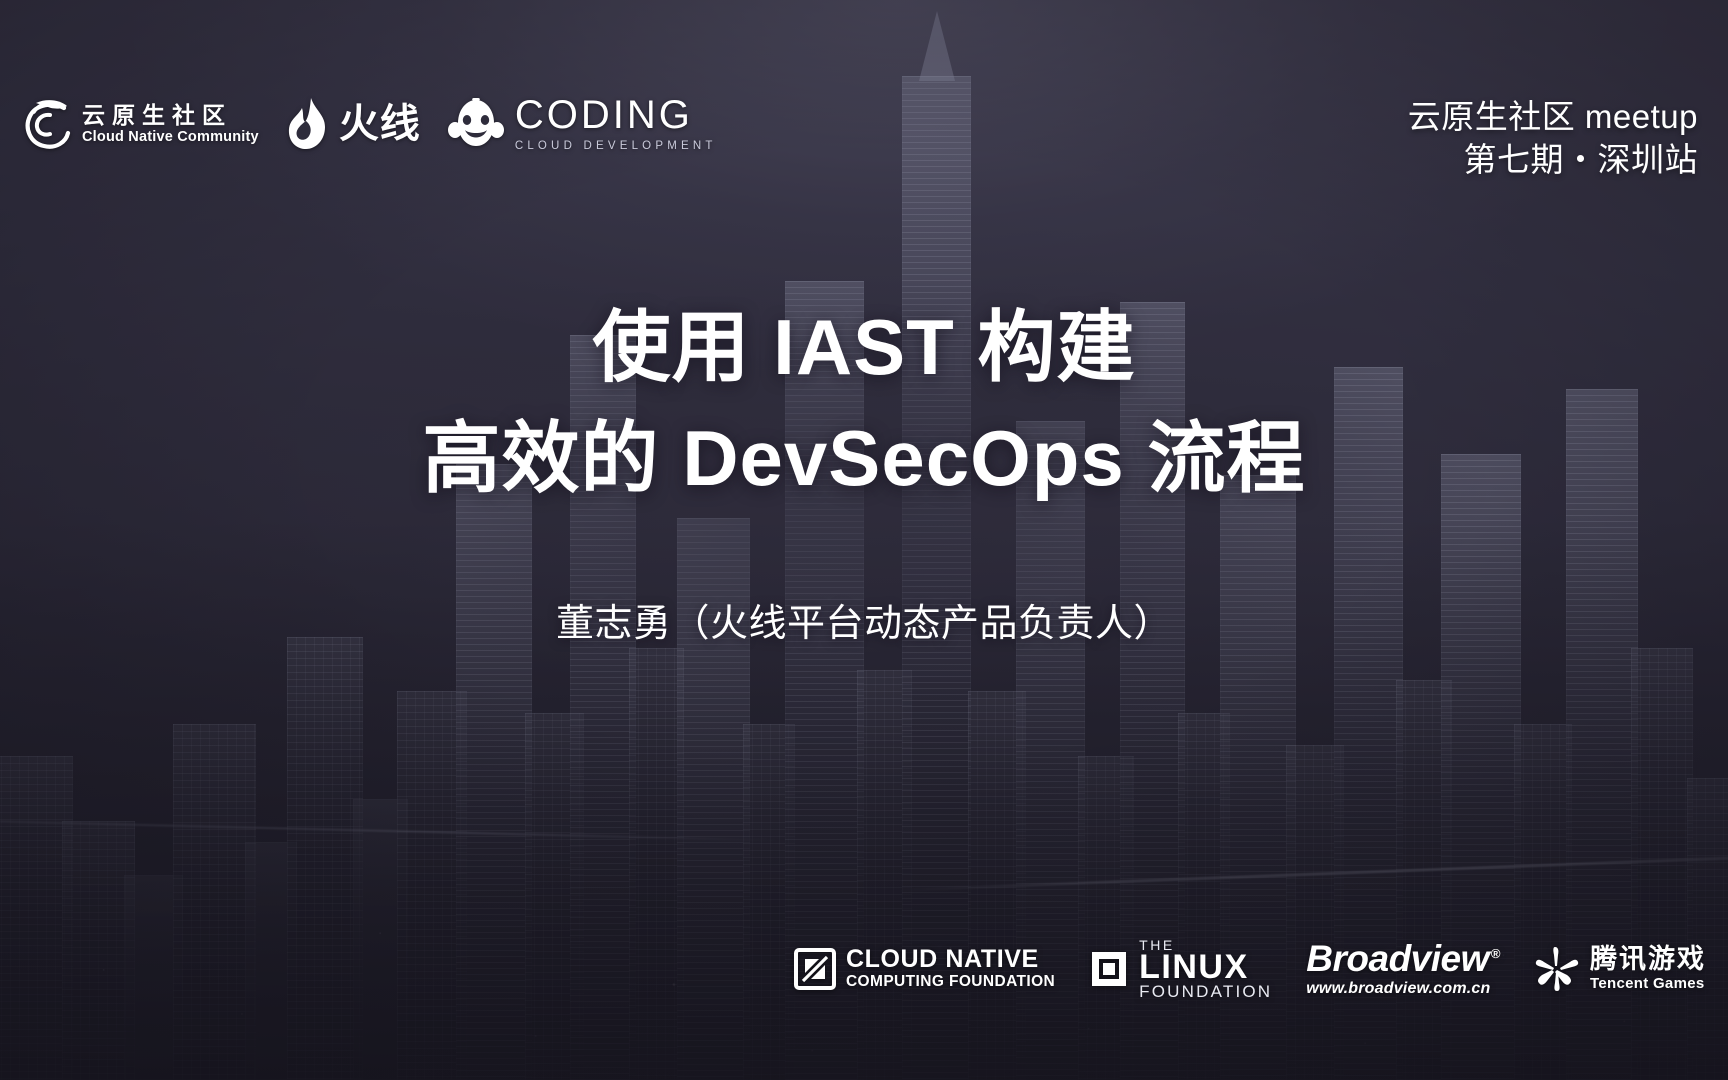 Image resolution: width=1728 pixels, height=1080 pixels. What do you see at coordinates (1398, 988) in the screenshot?
I see `broadview-url: www.broadview.com.cn` at bounding box center [1398, 988].